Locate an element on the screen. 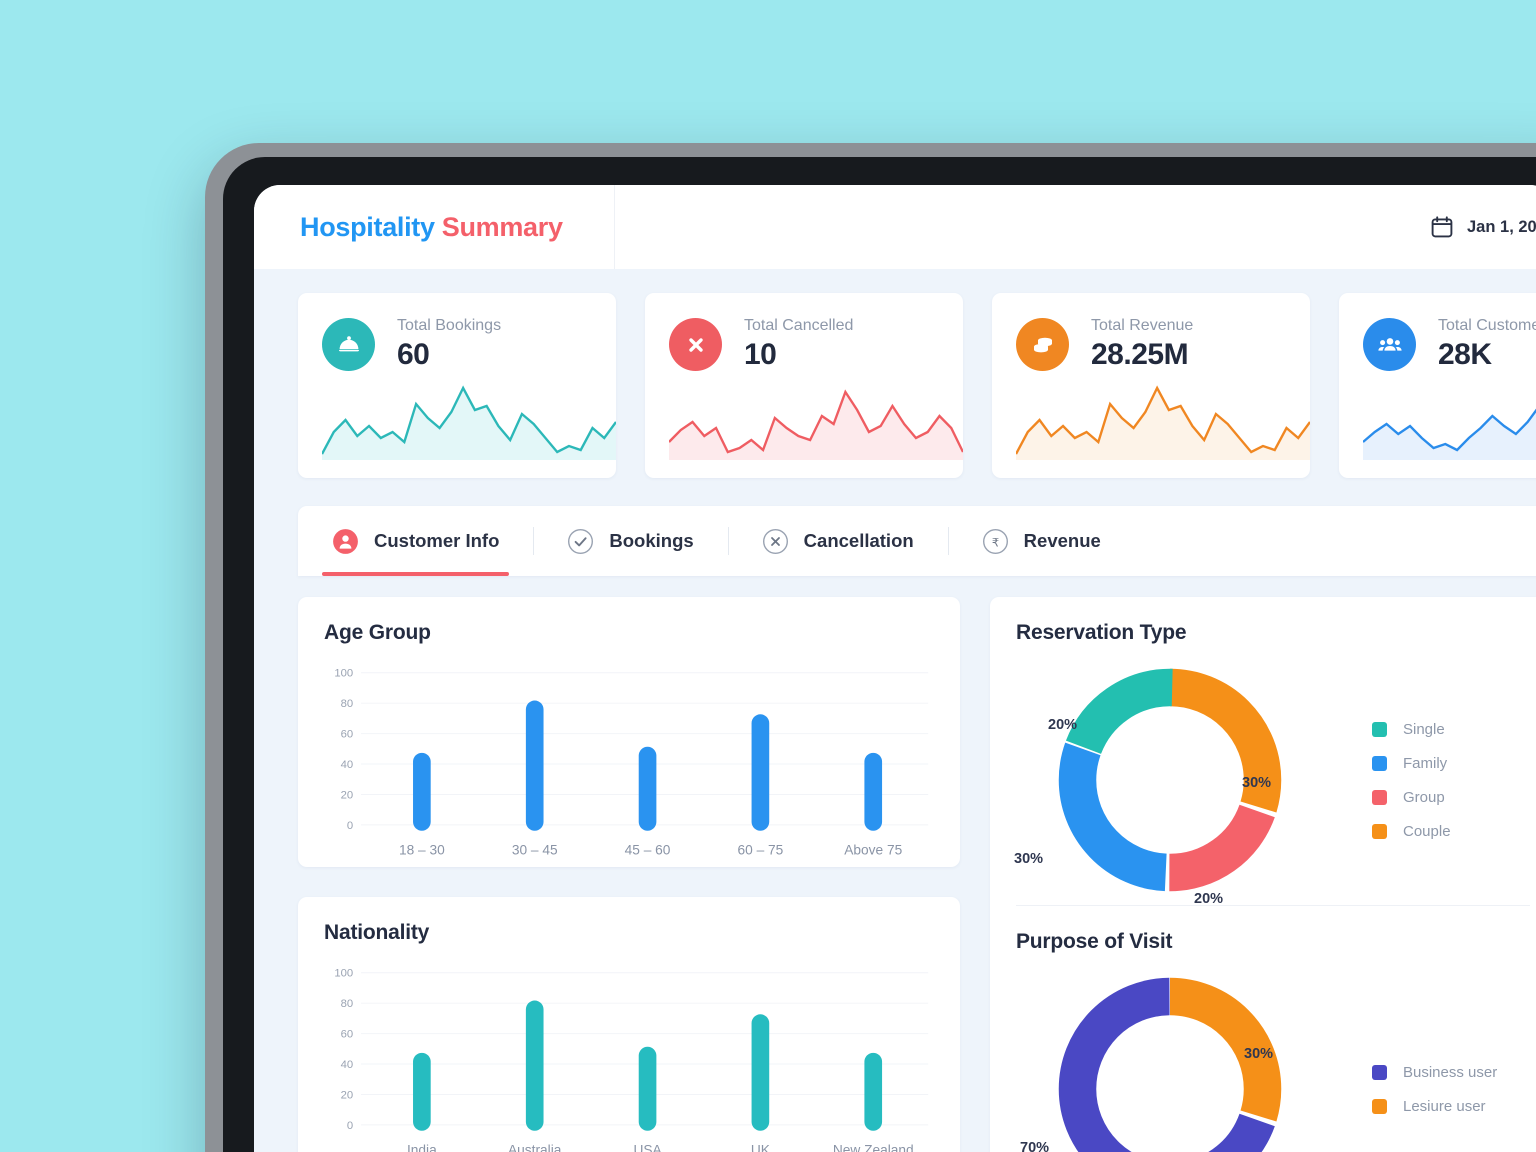 This screenshot has height=1152, width=1536. page-title-primary: Hospitality is located at coordinates (367, 226).